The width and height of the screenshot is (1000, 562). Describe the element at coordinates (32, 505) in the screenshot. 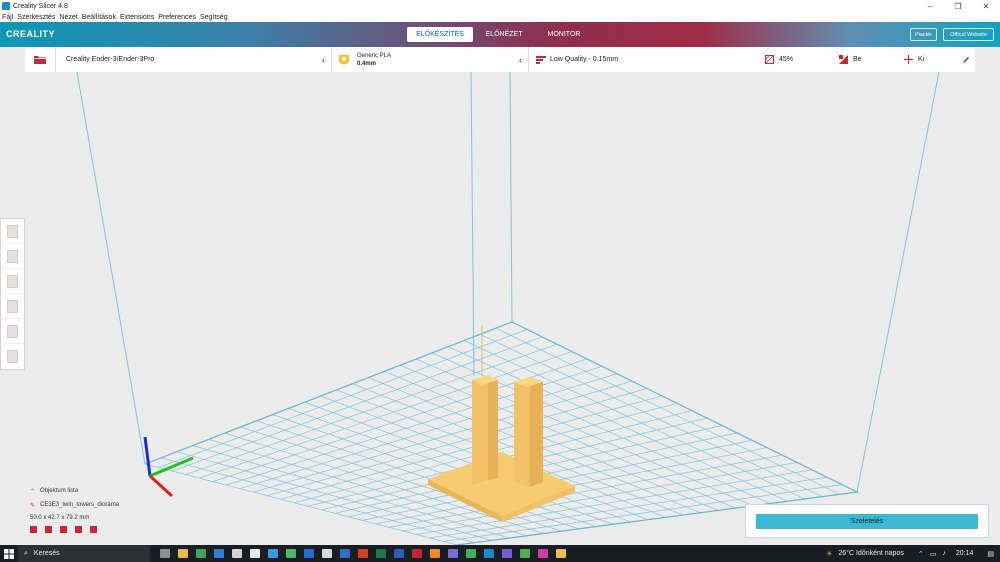

I see `pencil-icon: ✎` at that location.